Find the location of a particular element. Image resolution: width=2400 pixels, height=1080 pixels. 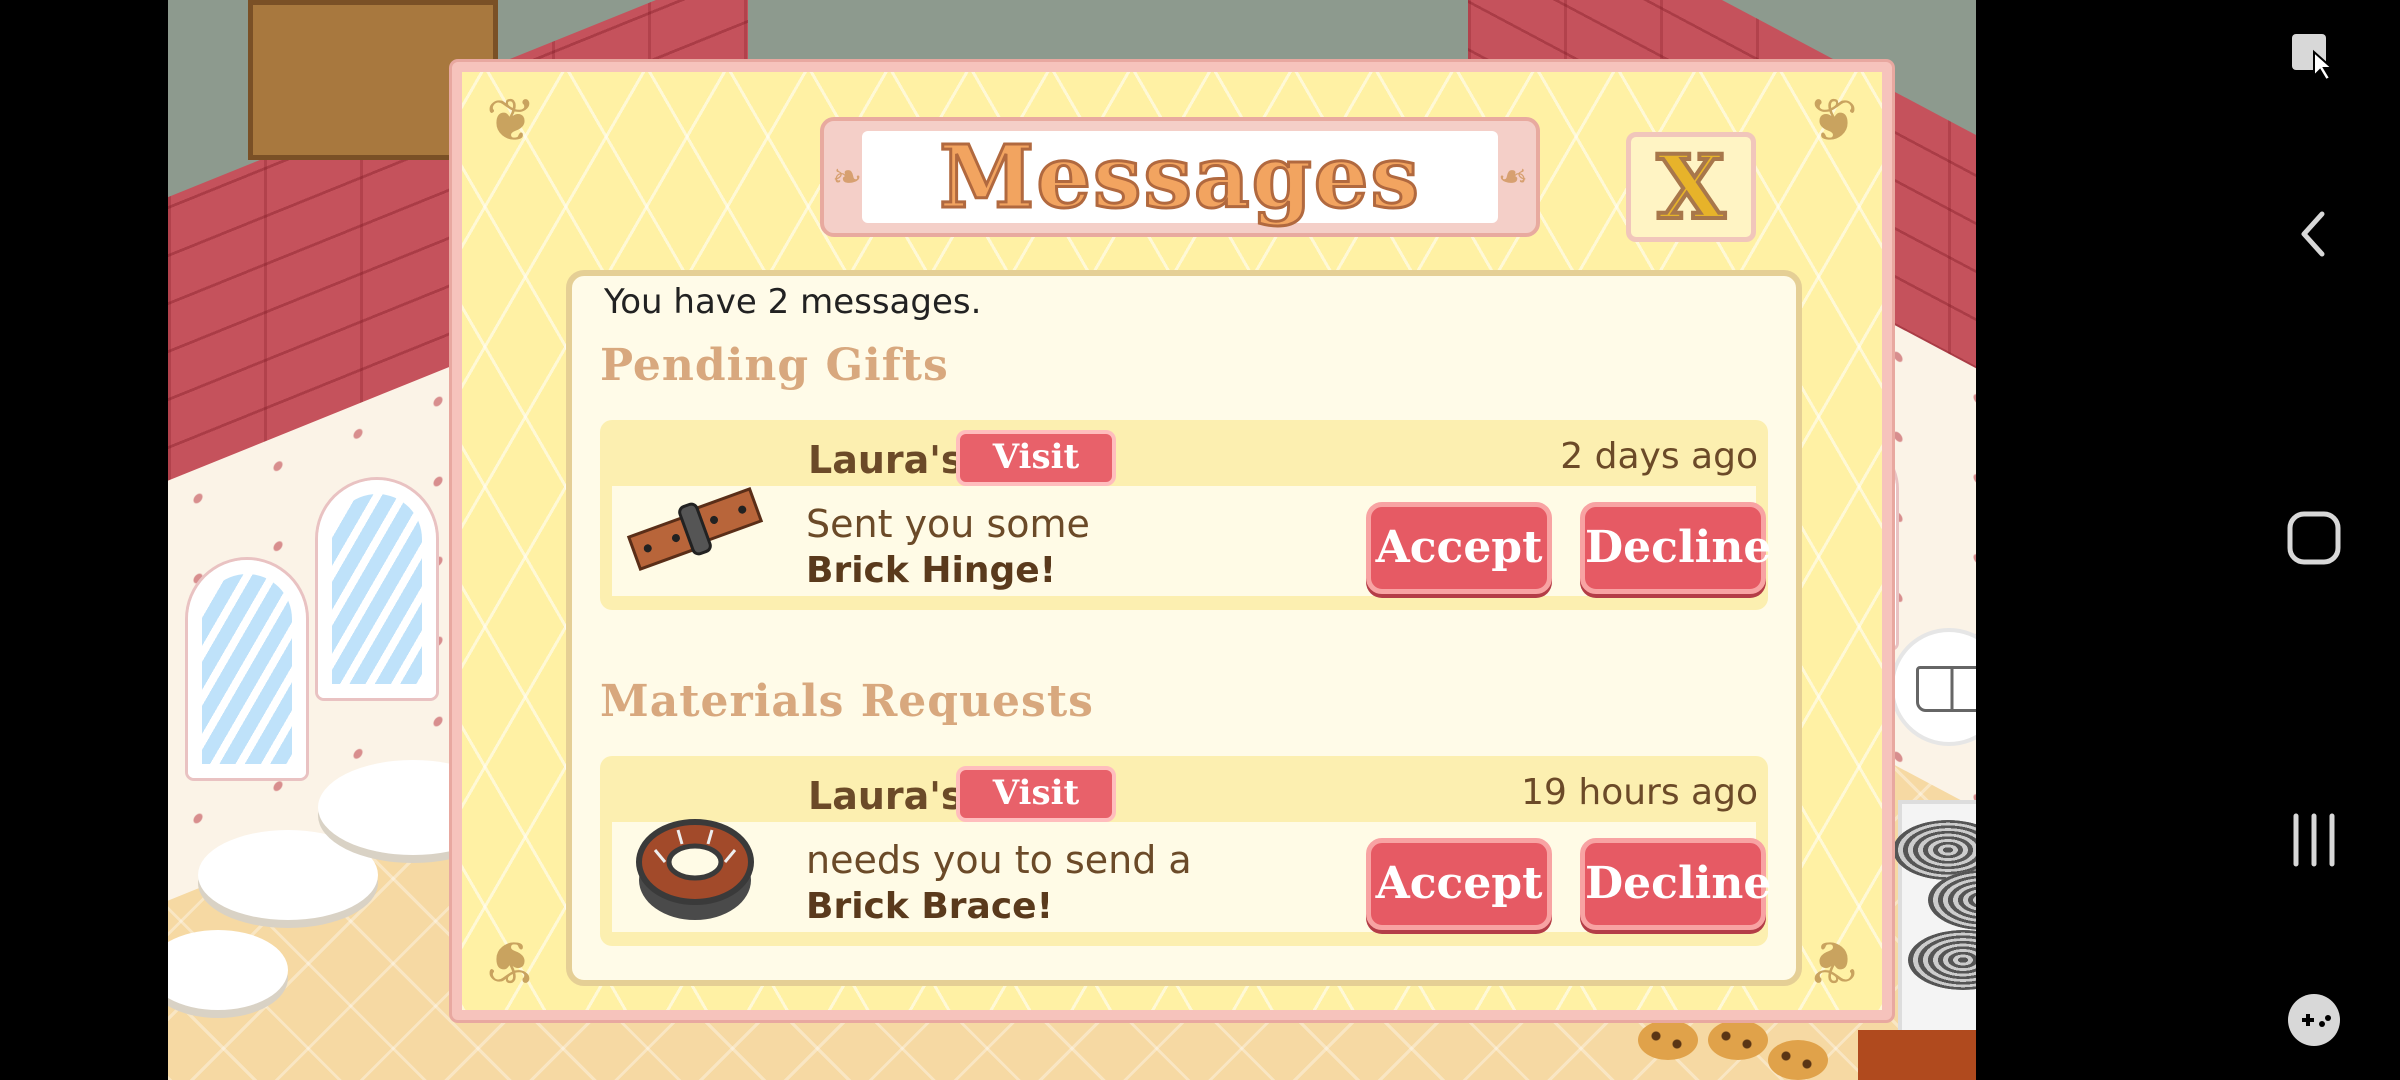

item-name: Brick Hinge! is located at coordinates (931, 570).